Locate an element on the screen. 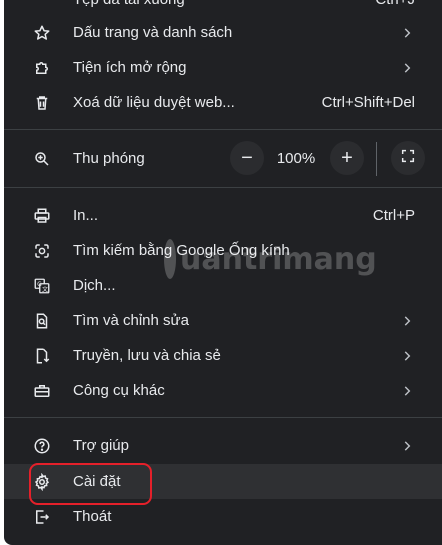 This screenshot has width=442, height=545. fullscreen-button is located at coordinates (408, 158).